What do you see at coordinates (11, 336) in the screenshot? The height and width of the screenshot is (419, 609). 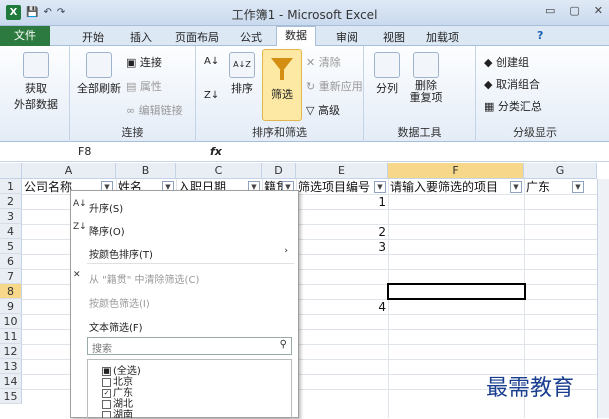 I see `row-header-11: 11` at bounding box center [11, 336].